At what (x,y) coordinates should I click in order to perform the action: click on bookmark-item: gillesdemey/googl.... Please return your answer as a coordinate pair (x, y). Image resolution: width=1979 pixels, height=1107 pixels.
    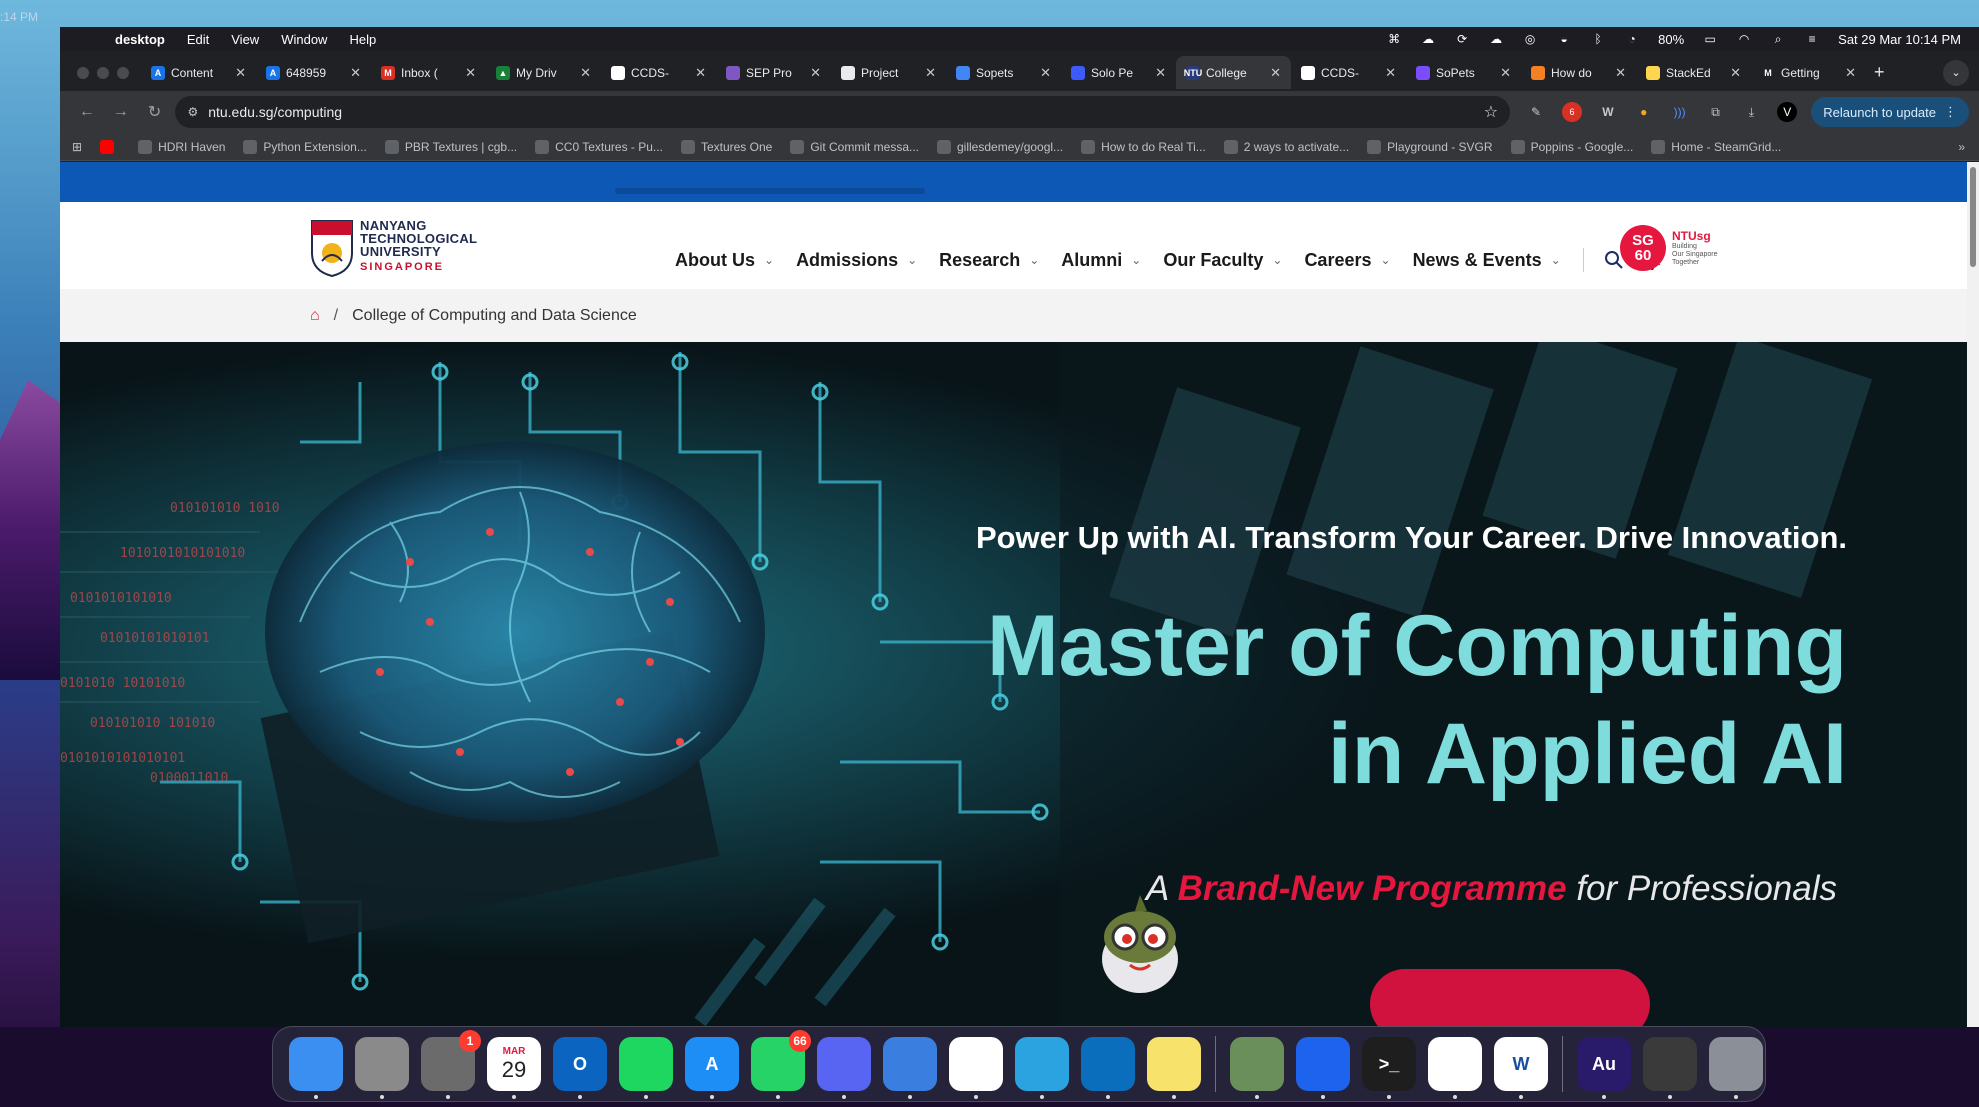
    Looking at the image, I should click on (1000, 146).